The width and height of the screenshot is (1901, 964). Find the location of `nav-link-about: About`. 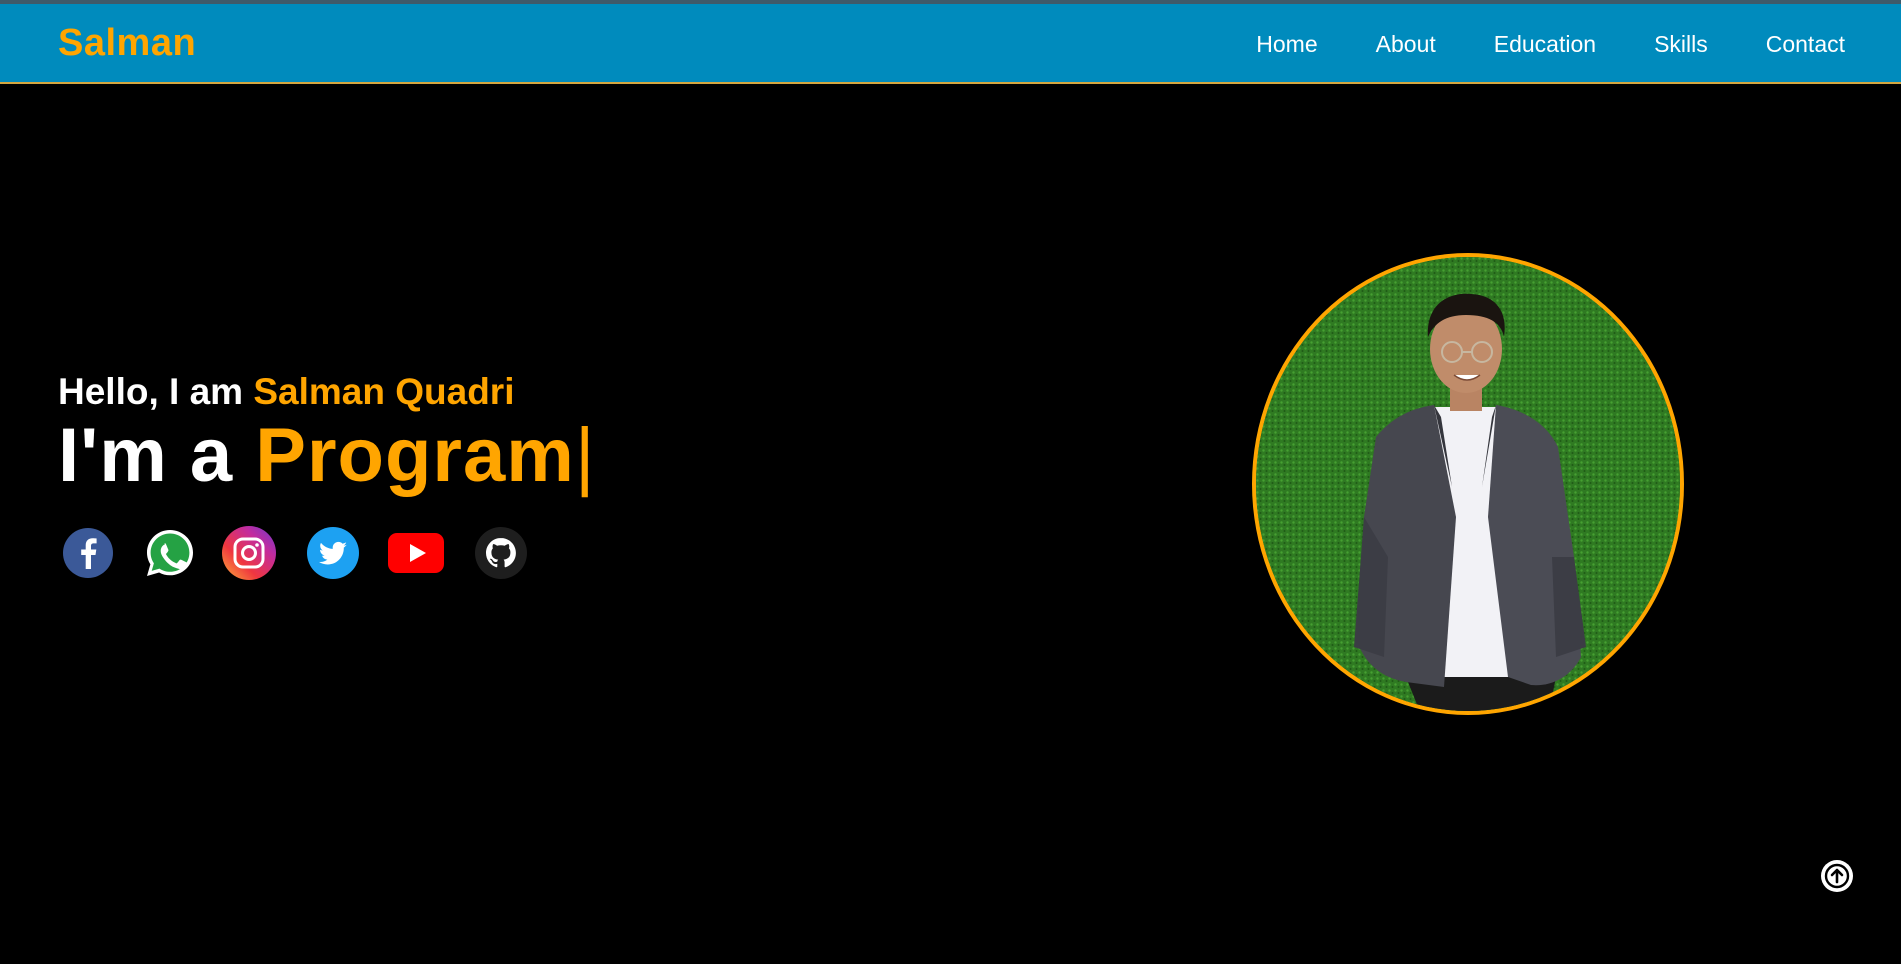

nav-link-about: About is located at coordinates (1406, 44).